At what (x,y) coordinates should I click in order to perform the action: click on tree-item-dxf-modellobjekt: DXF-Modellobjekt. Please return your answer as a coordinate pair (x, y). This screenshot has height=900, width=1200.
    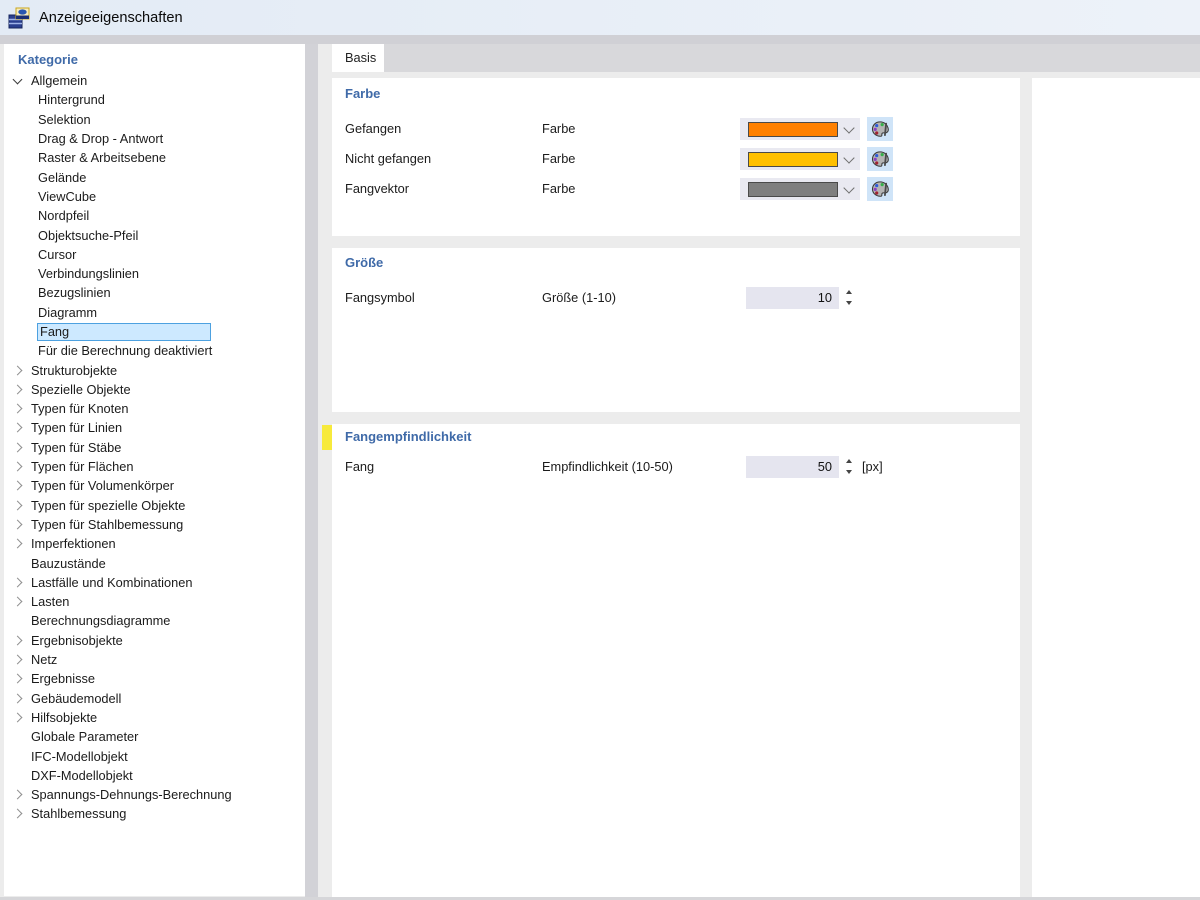
    Looking at the image, I should click on (154, 775).